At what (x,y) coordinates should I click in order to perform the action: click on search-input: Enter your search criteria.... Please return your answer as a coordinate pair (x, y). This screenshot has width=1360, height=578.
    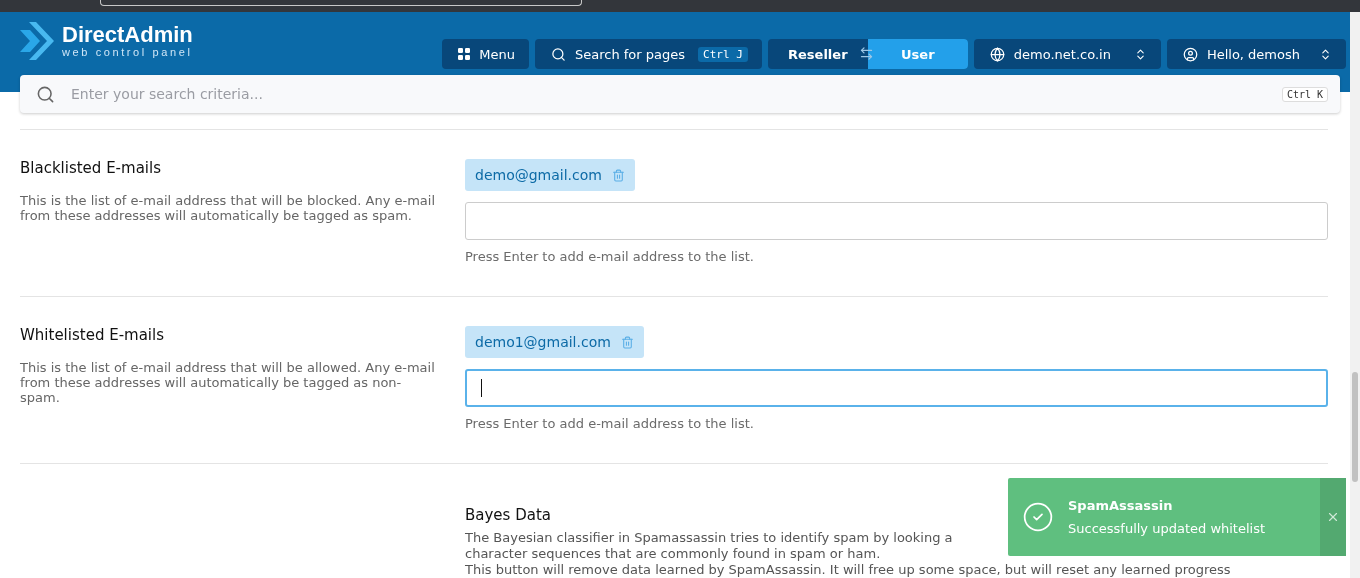
    Looking at the image, I should click on (668, 94).